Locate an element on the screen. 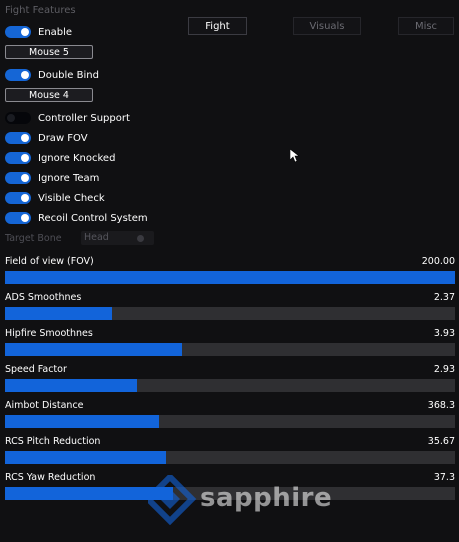 Image resolution: width=459 pixels, height=542 pixels. slider-label: Aimbot Distance is located at coordinates (44, 405).